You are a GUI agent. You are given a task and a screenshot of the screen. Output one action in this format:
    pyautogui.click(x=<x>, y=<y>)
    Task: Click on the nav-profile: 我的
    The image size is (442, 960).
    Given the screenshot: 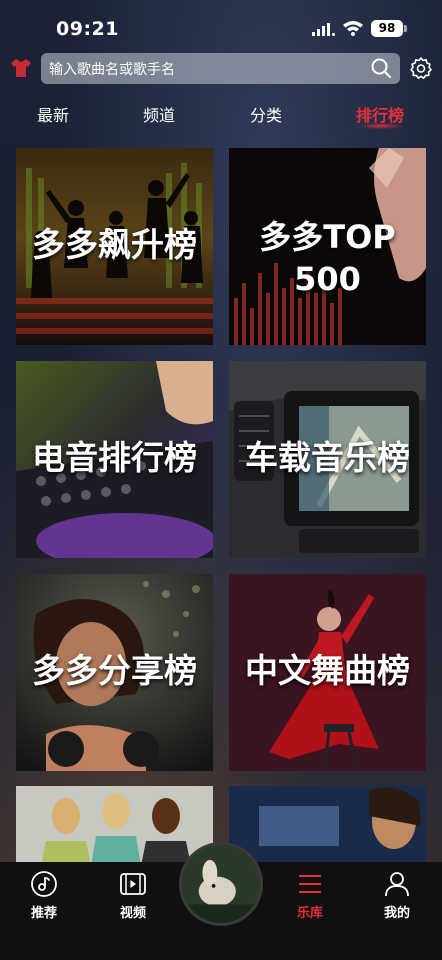 What is the action you would take?
    pyautogui.click(x=397, y=895)
    